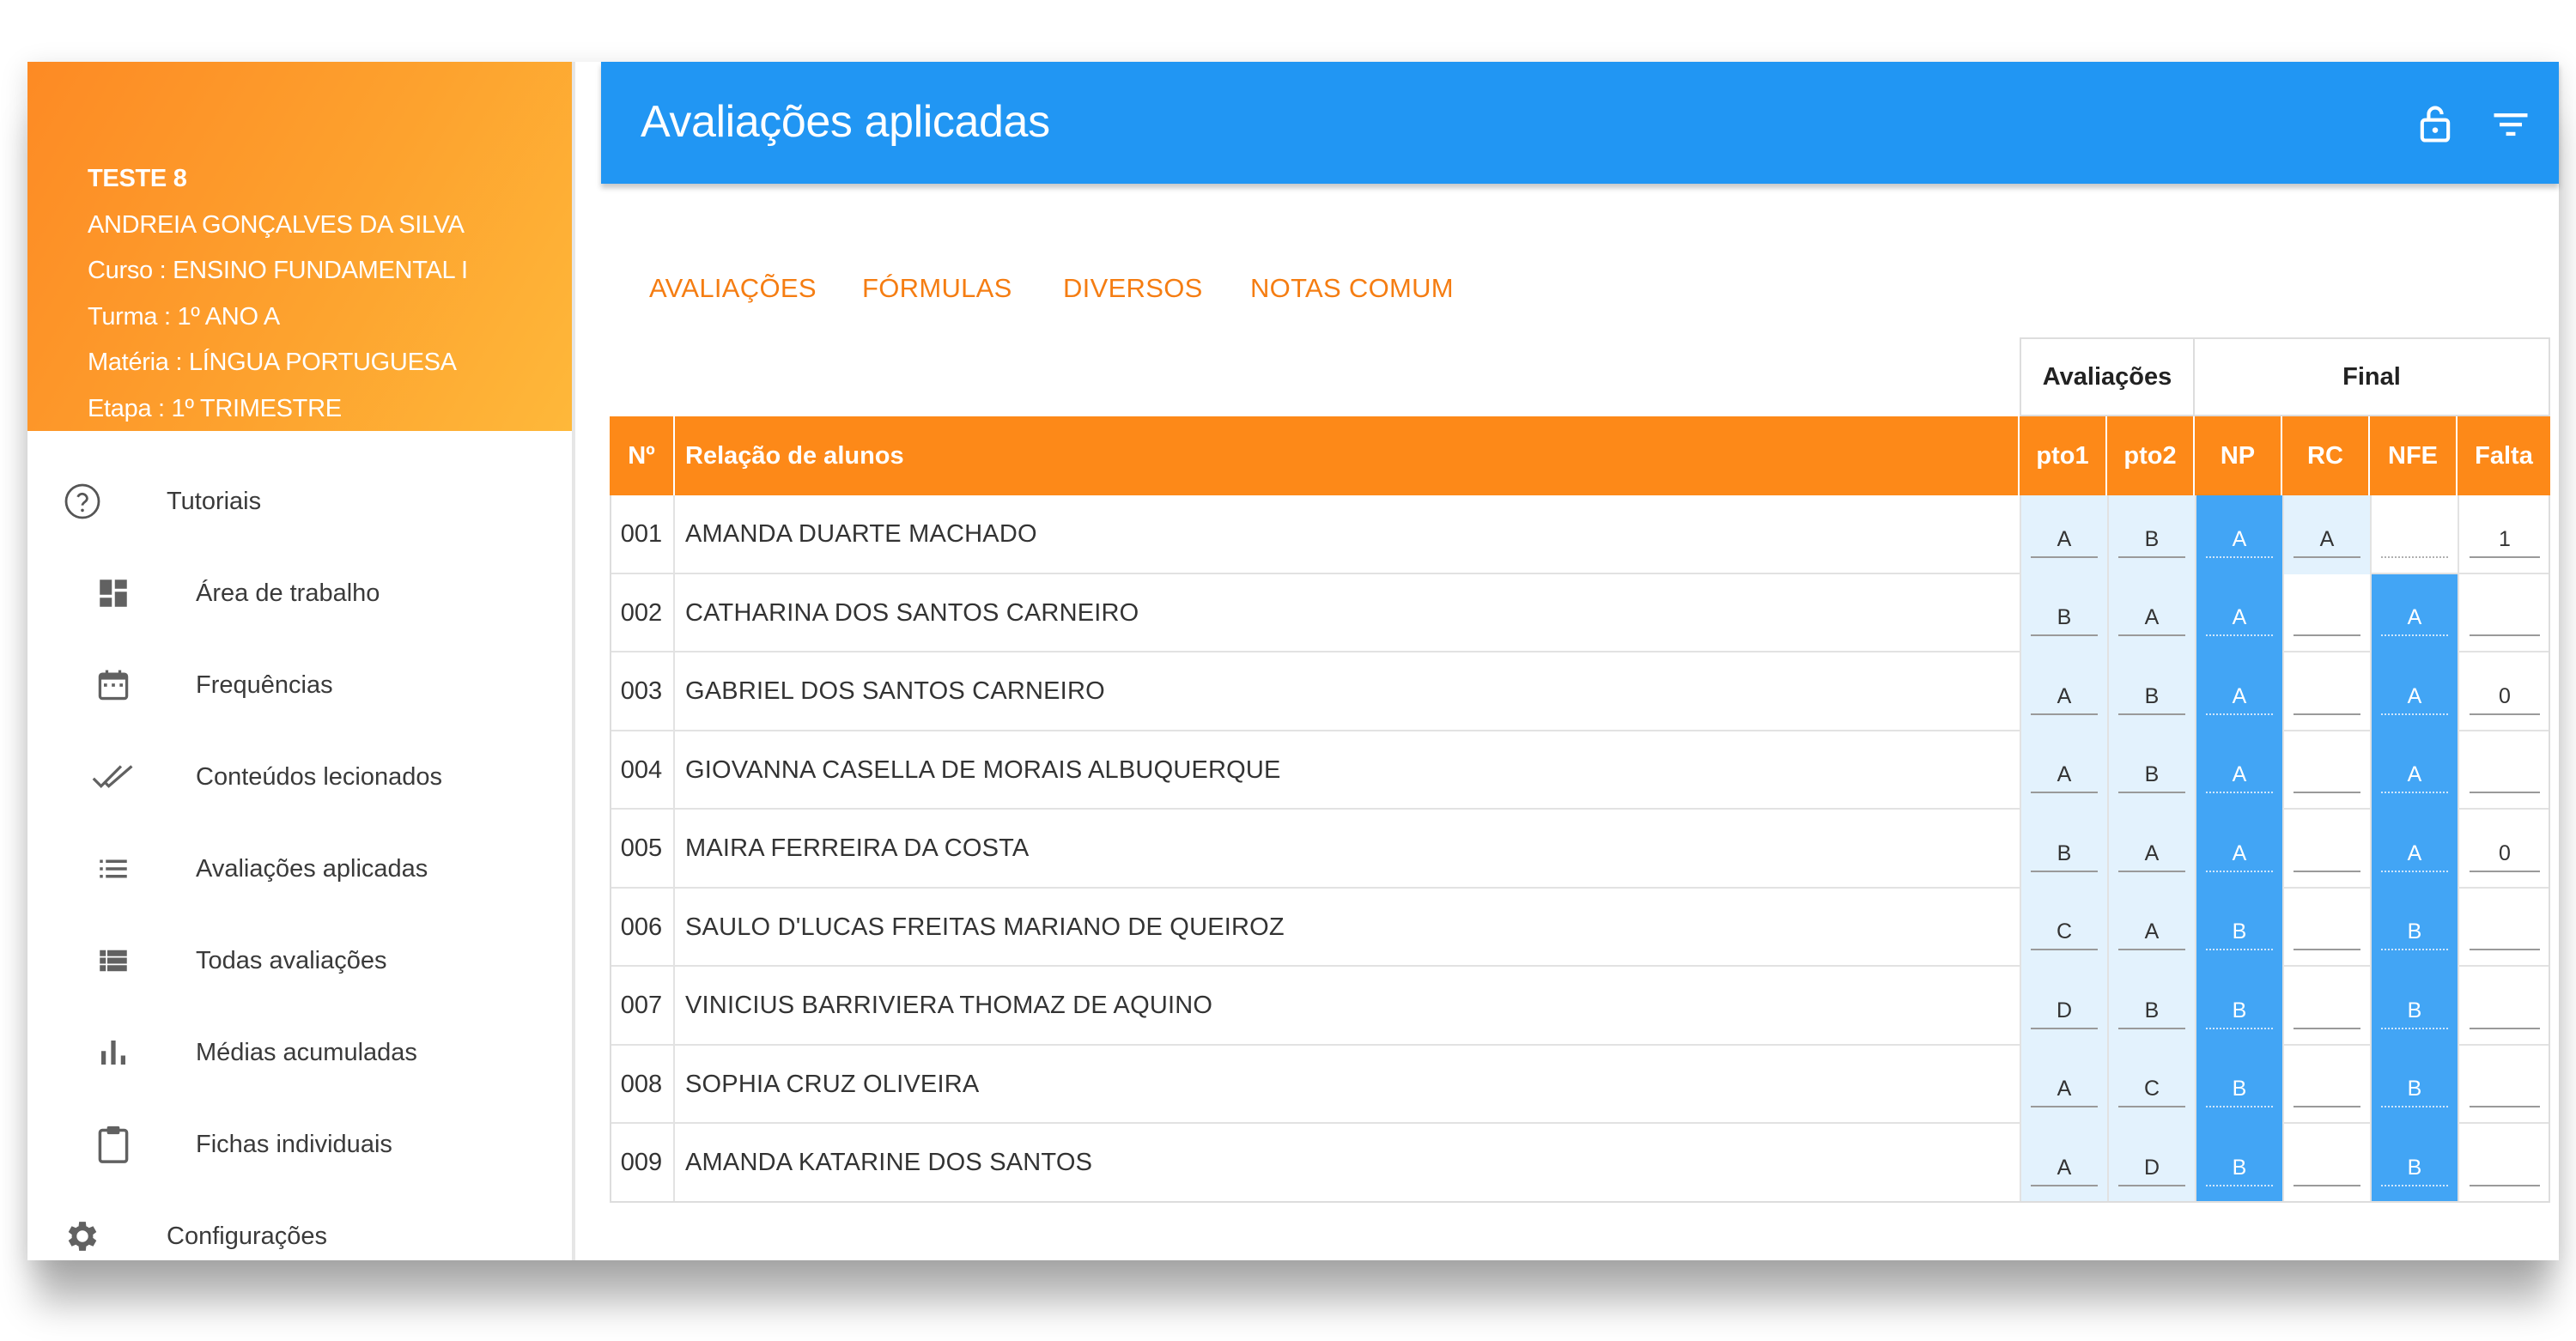  I want to click on grade-pto1-input: C, so click(2064, 933).